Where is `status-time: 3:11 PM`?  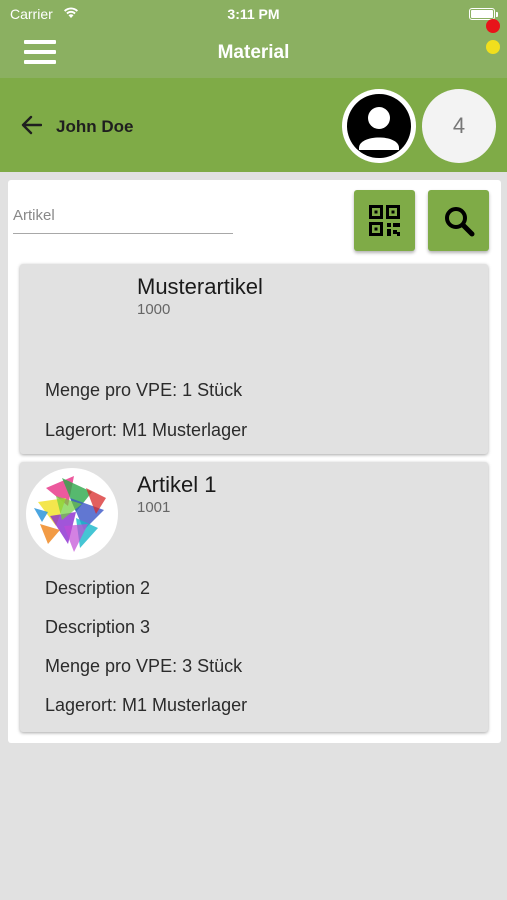
status-time: 3:11 PM is located at coordinates (253, 14).